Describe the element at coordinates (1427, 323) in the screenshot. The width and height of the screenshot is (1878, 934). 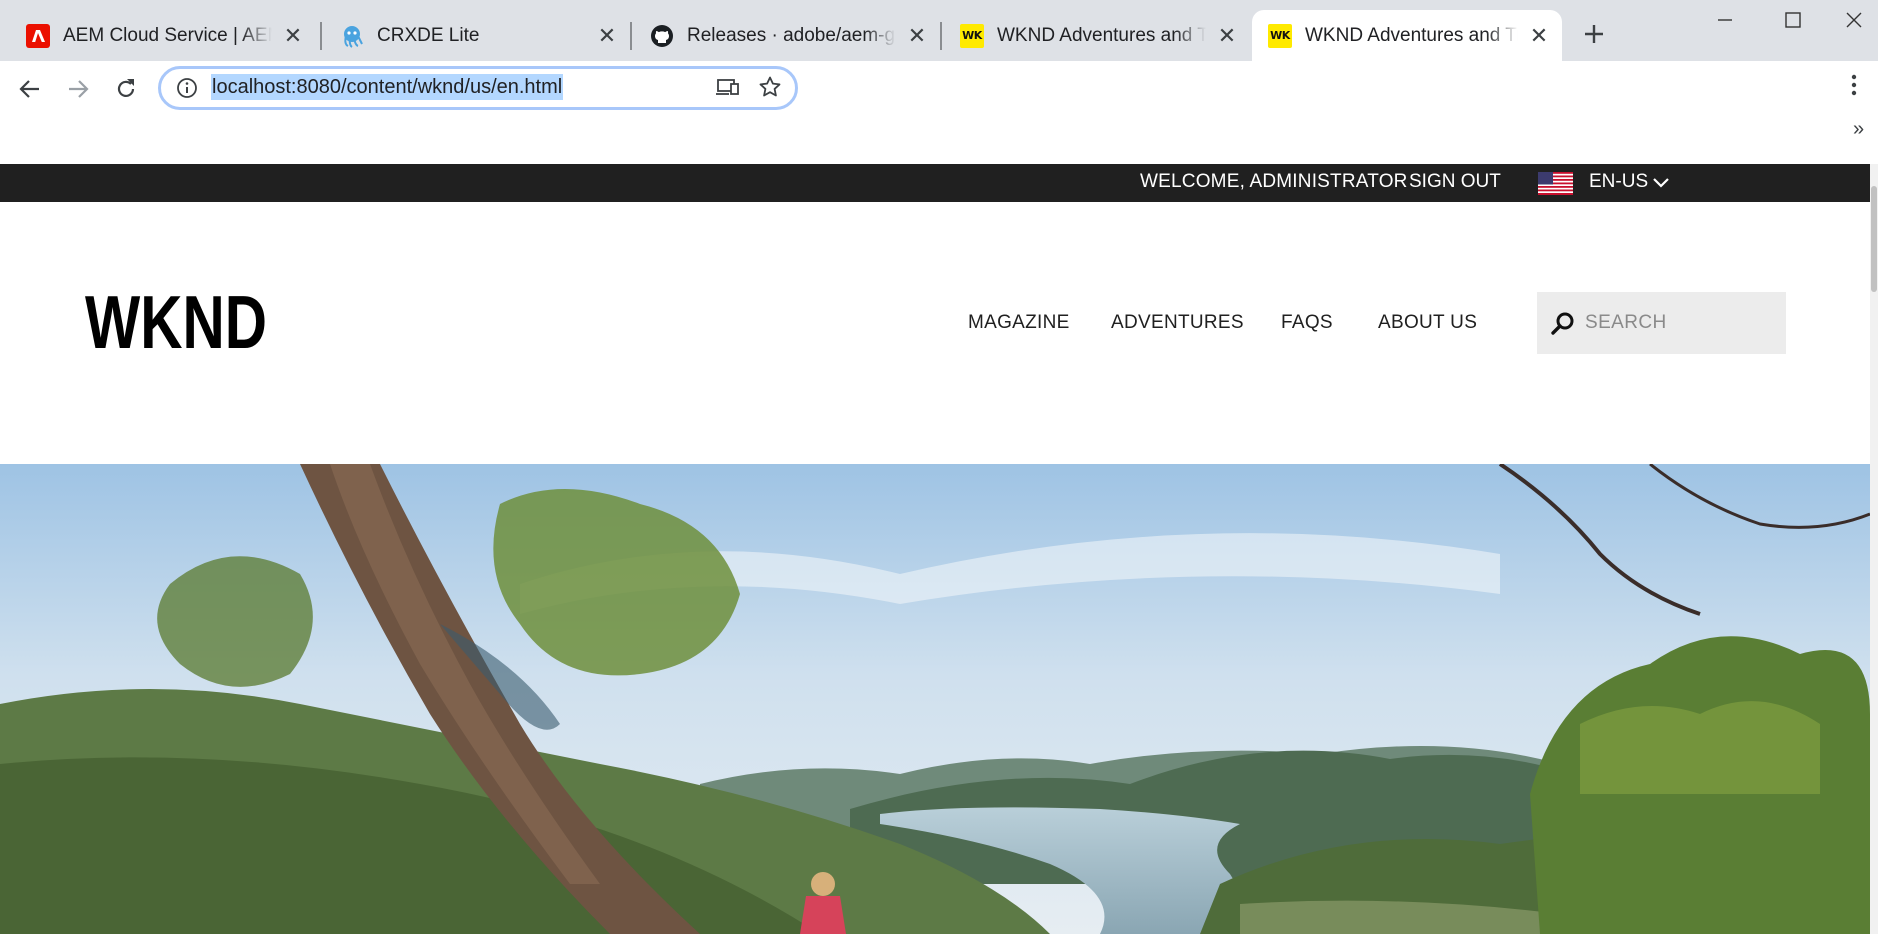
I see `nav-item-about-us: ABOUT US` at that location.